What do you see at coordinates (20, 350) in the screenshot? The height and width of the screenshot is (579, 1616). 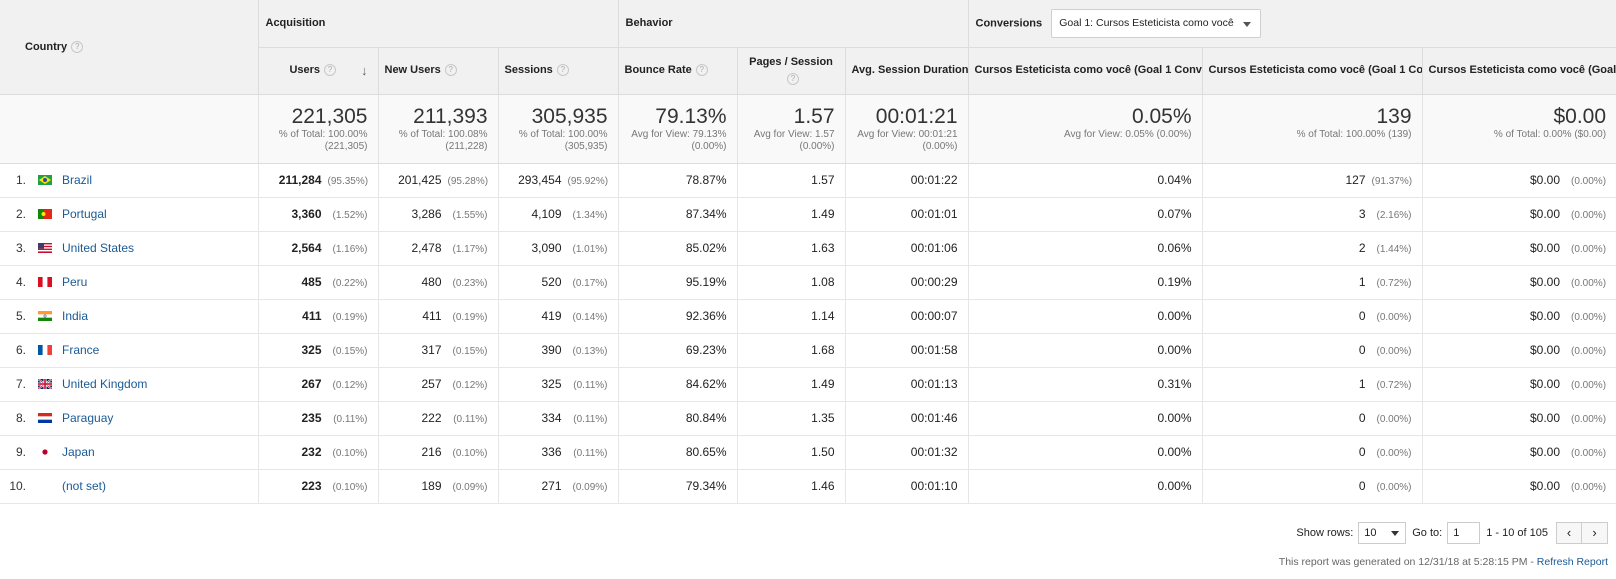 I see `row-index: 6.` at bounding box center [20, 350].